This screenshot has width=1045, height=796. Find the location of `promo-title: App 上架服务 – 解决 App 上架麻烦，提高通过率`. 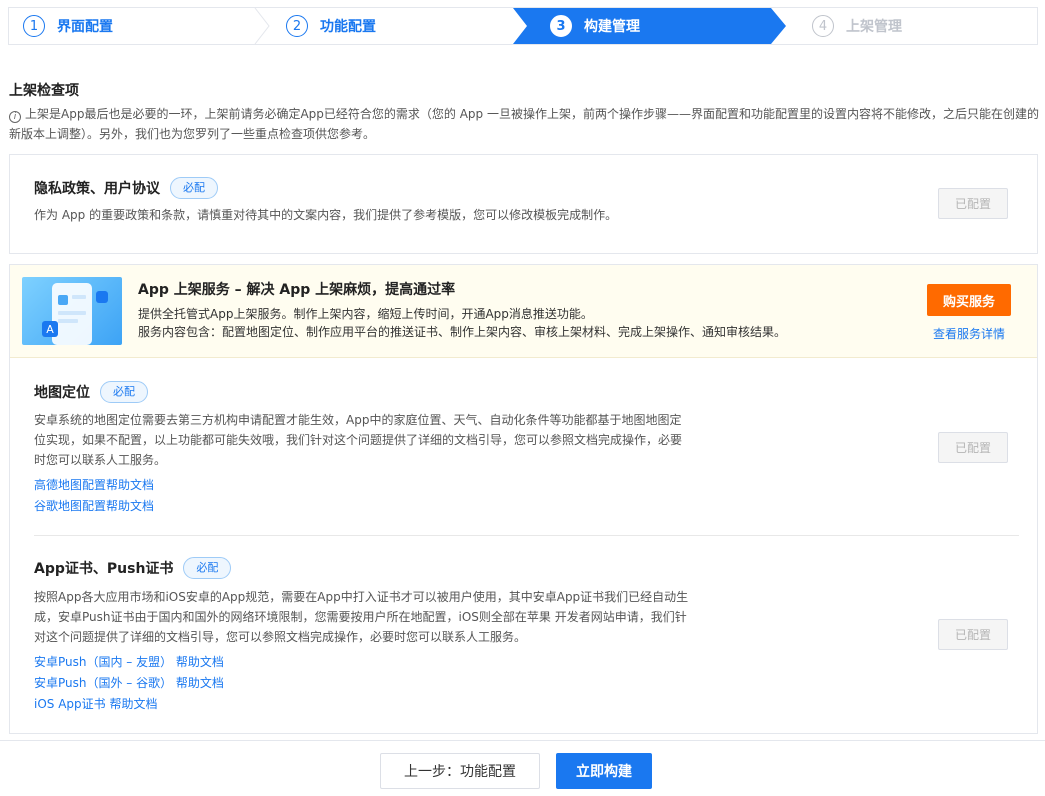

promo-title: App 上架服务 – 解决 App 上架麻烦，提高通过率 is located at coordinates (297, 290).